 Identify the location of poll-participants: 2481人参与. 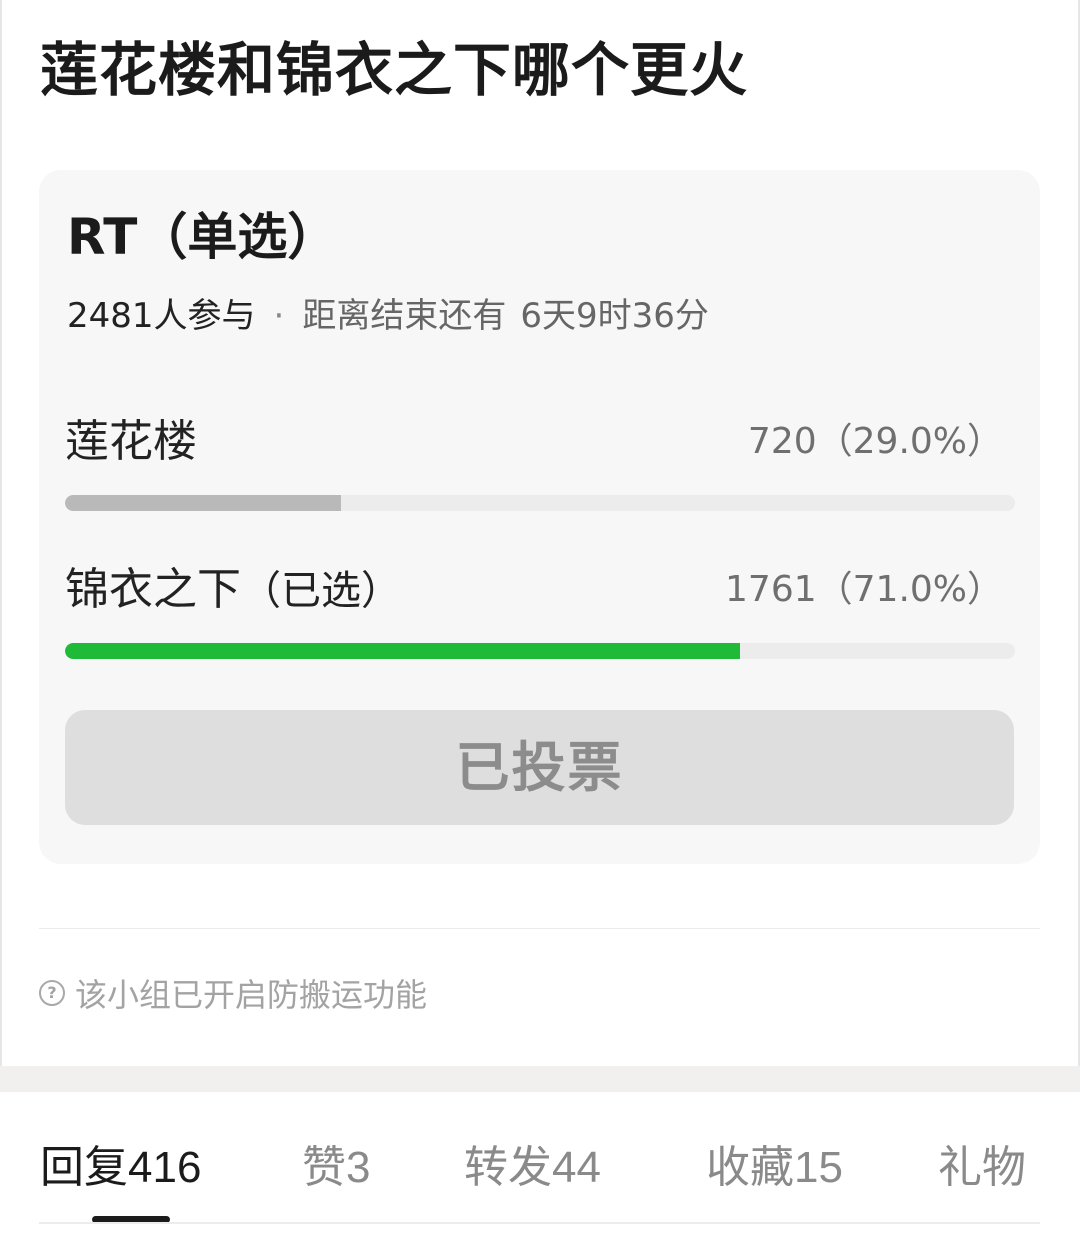
(161, 316).